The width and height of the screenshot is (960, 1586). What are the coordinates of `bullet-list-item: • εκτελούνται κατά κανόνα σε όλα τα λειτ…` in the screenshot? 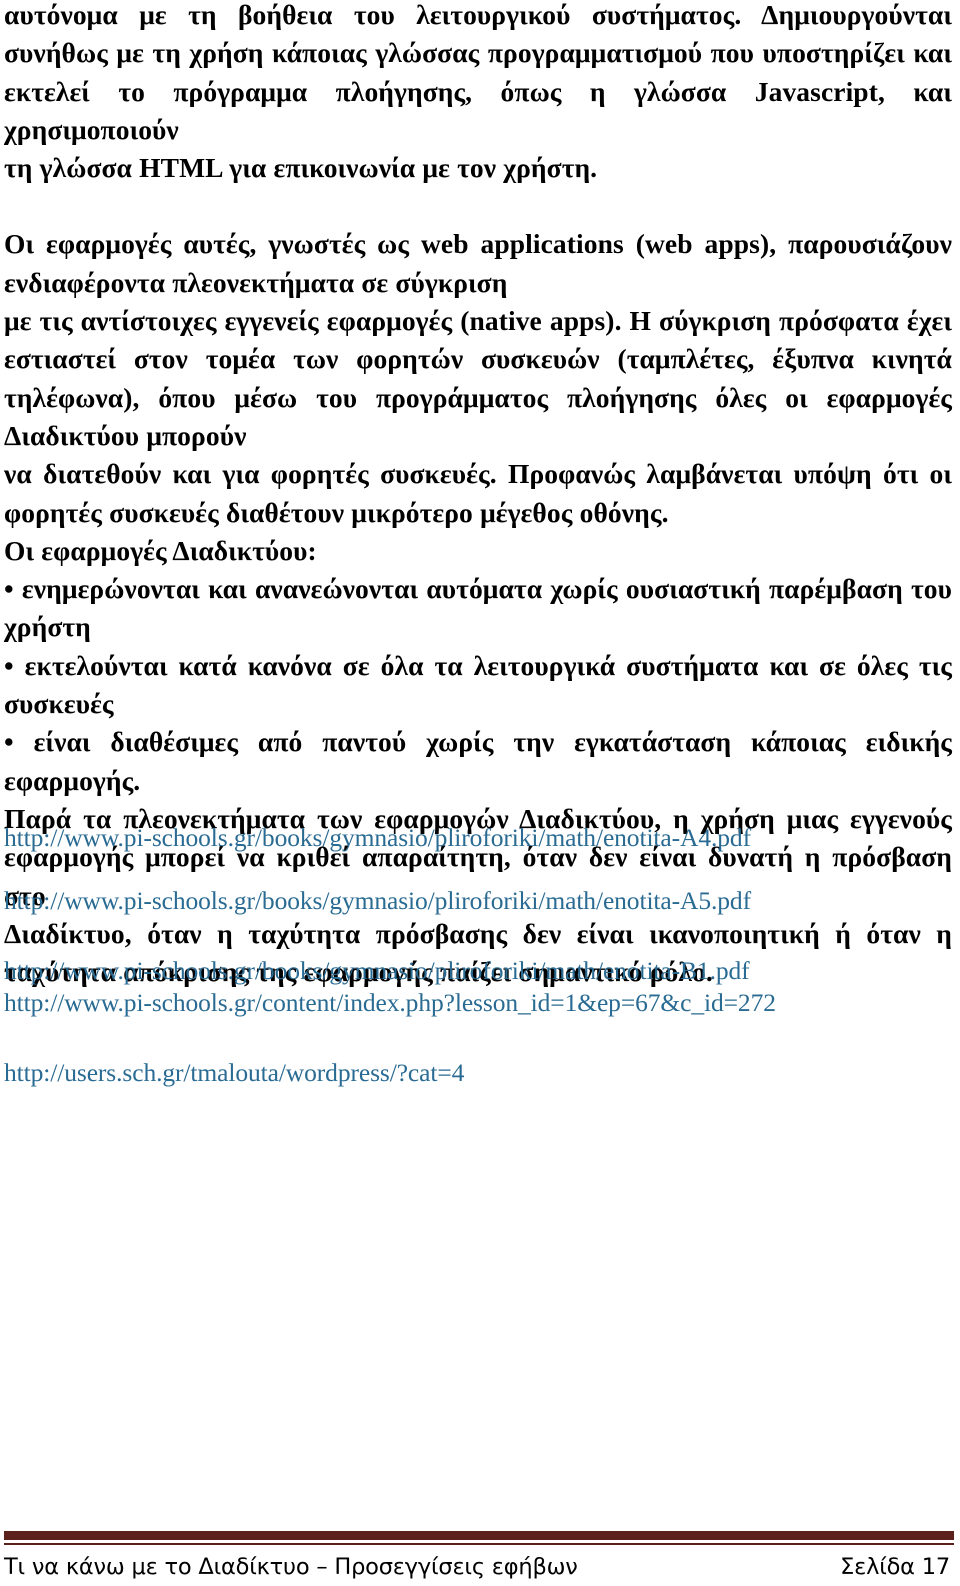 It's located at (478, 665).